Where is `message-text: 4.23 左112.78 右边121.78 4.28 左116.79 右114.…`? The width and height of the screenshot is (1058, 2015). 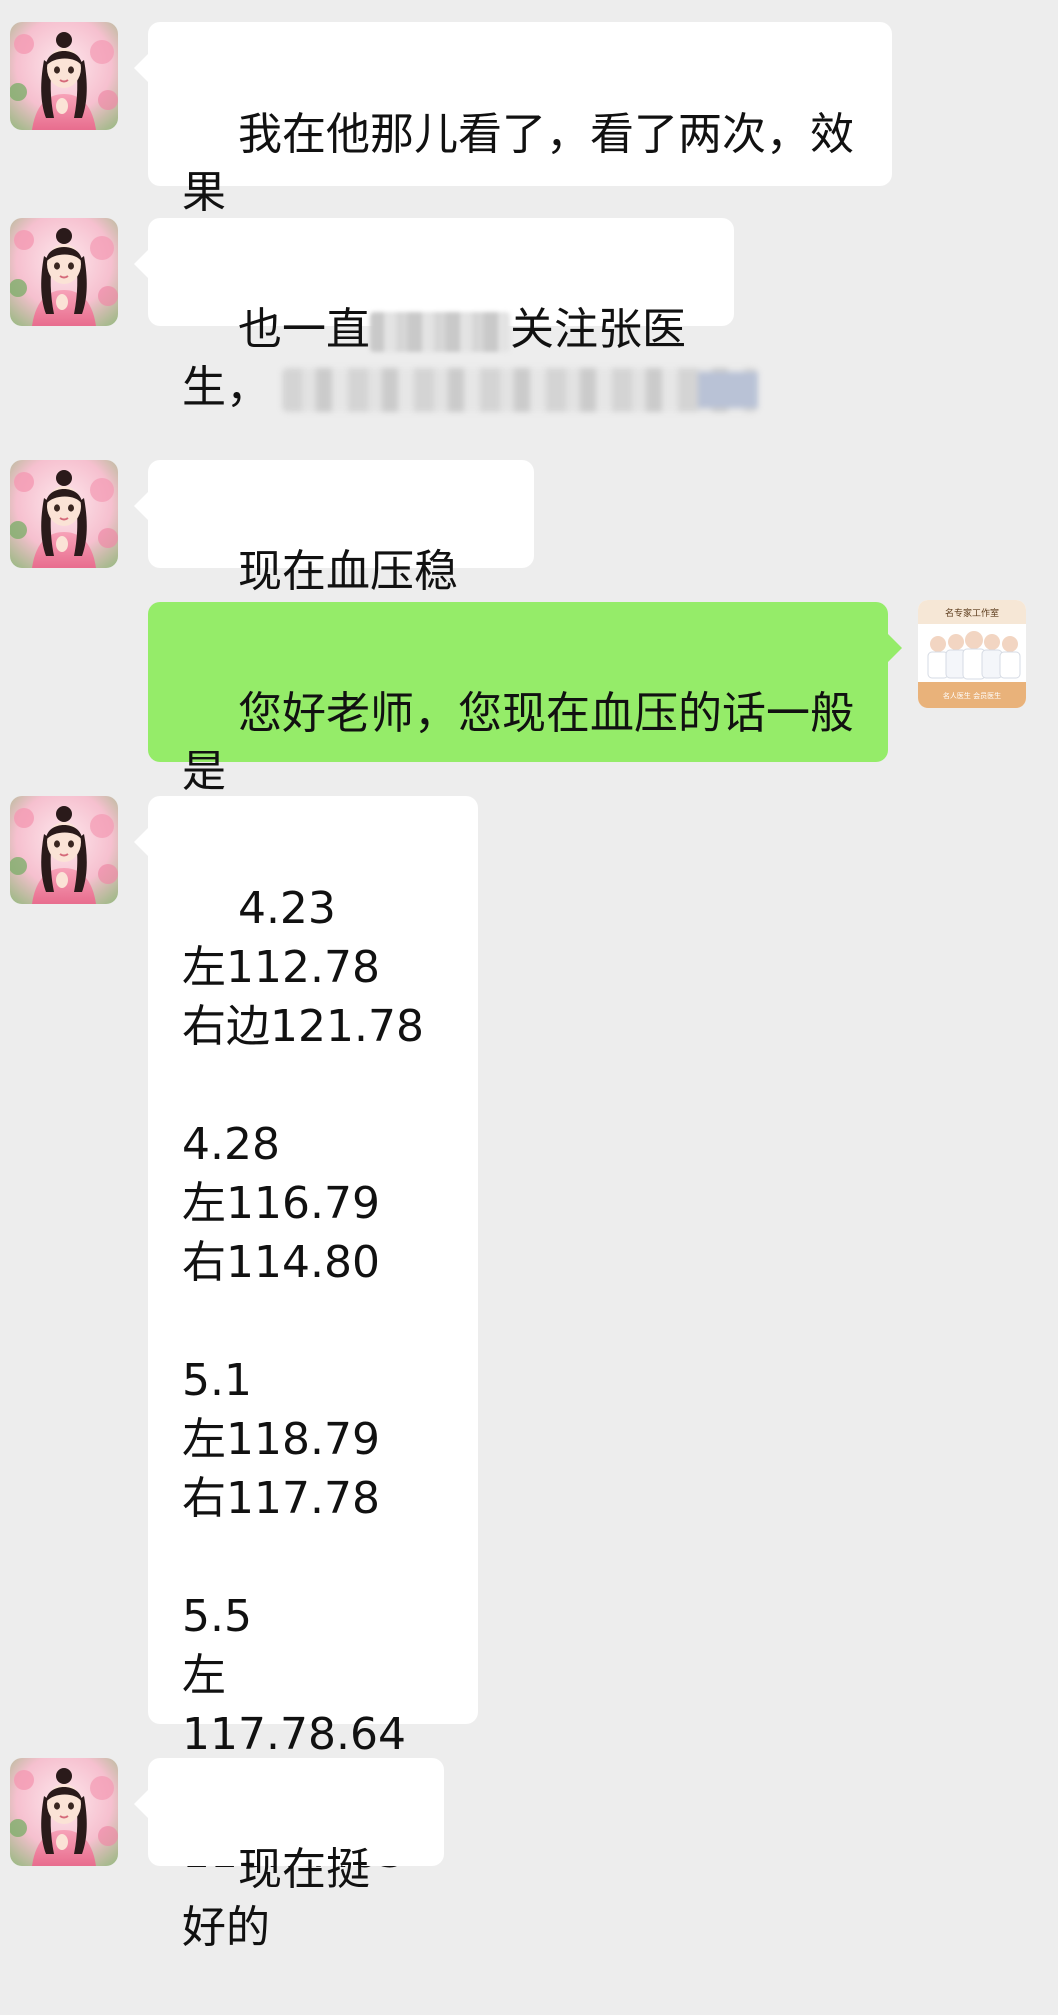
message-text: 4.23 左112.78 右边121.78 4.28 左116.79 右114.… is located at coordinates (303, 1380).